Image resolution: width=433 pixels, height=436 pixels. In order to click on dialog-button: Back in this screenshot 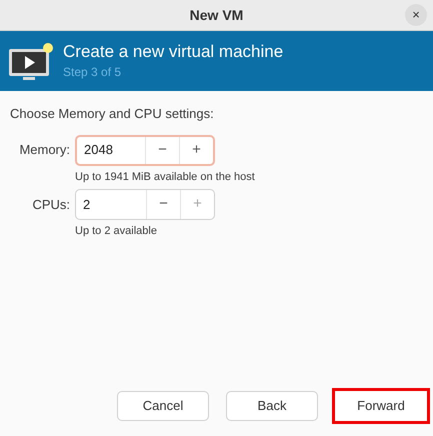, I will do `click(272, 406)`.